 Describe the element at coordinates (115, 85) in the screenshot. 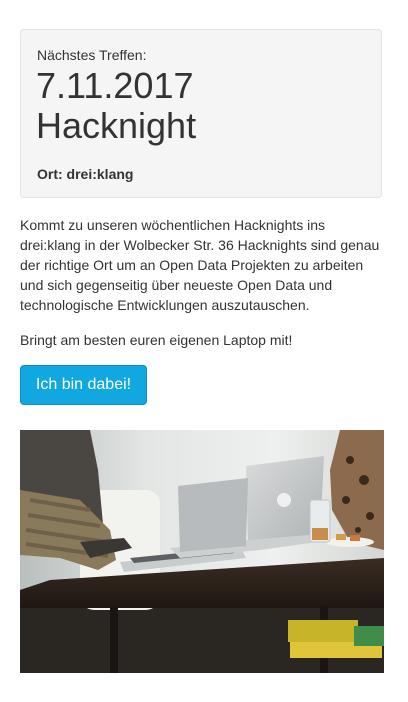

I see `event-date: 7.11.2017` at that location.